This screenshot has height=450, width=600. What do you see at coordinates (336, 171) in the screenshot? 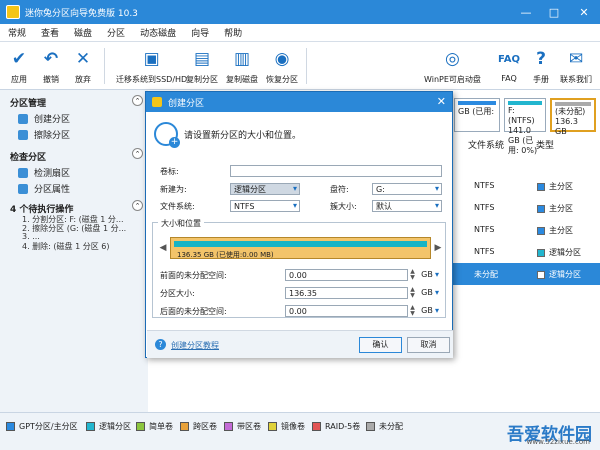
I see `volume-label-input` at bounding box center [336, 171].